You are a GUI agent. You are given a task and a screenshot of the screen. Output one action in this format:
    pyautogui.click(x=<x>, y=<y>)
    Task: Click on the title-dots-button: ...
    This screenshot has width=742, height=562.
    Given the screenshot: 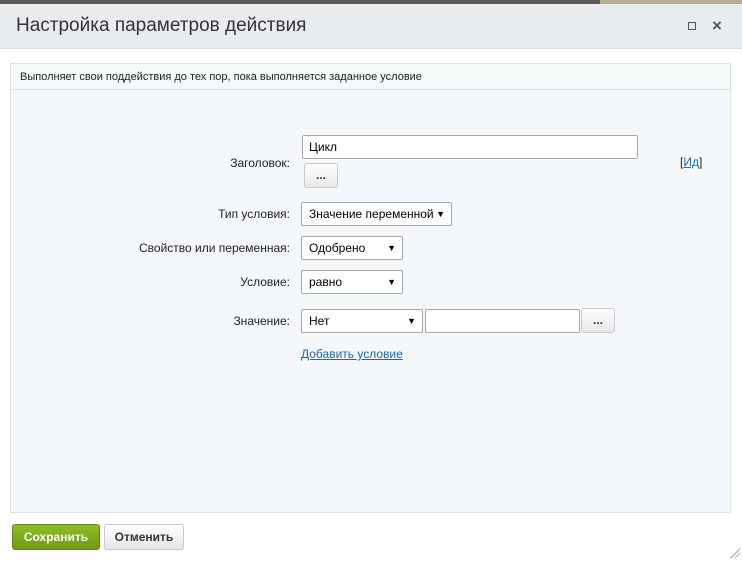 What is the action you would take?
    pyautogui.click(x=321, y=175)
    